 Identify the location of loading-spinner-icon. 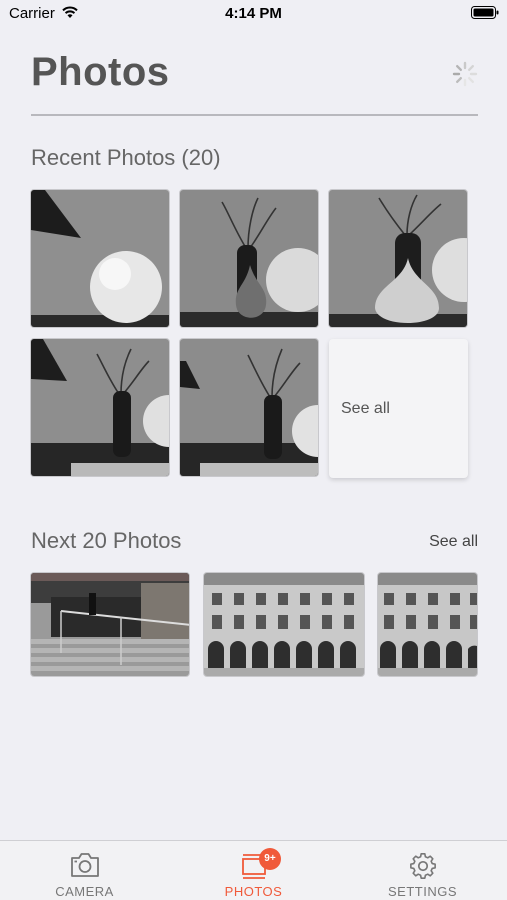
(465, 74).